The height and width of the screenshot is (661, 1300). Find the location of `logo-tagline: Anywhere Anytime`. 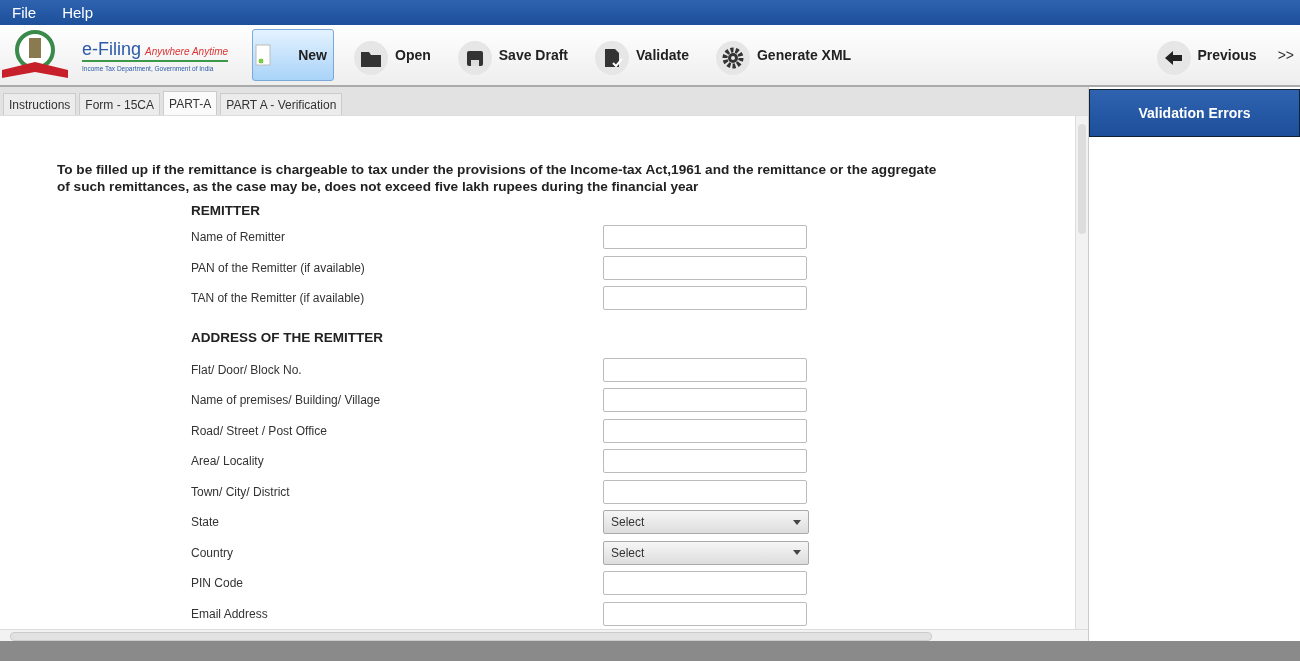

logo-tagline: Anywhere Anytime is located at coordinates (187, 51).